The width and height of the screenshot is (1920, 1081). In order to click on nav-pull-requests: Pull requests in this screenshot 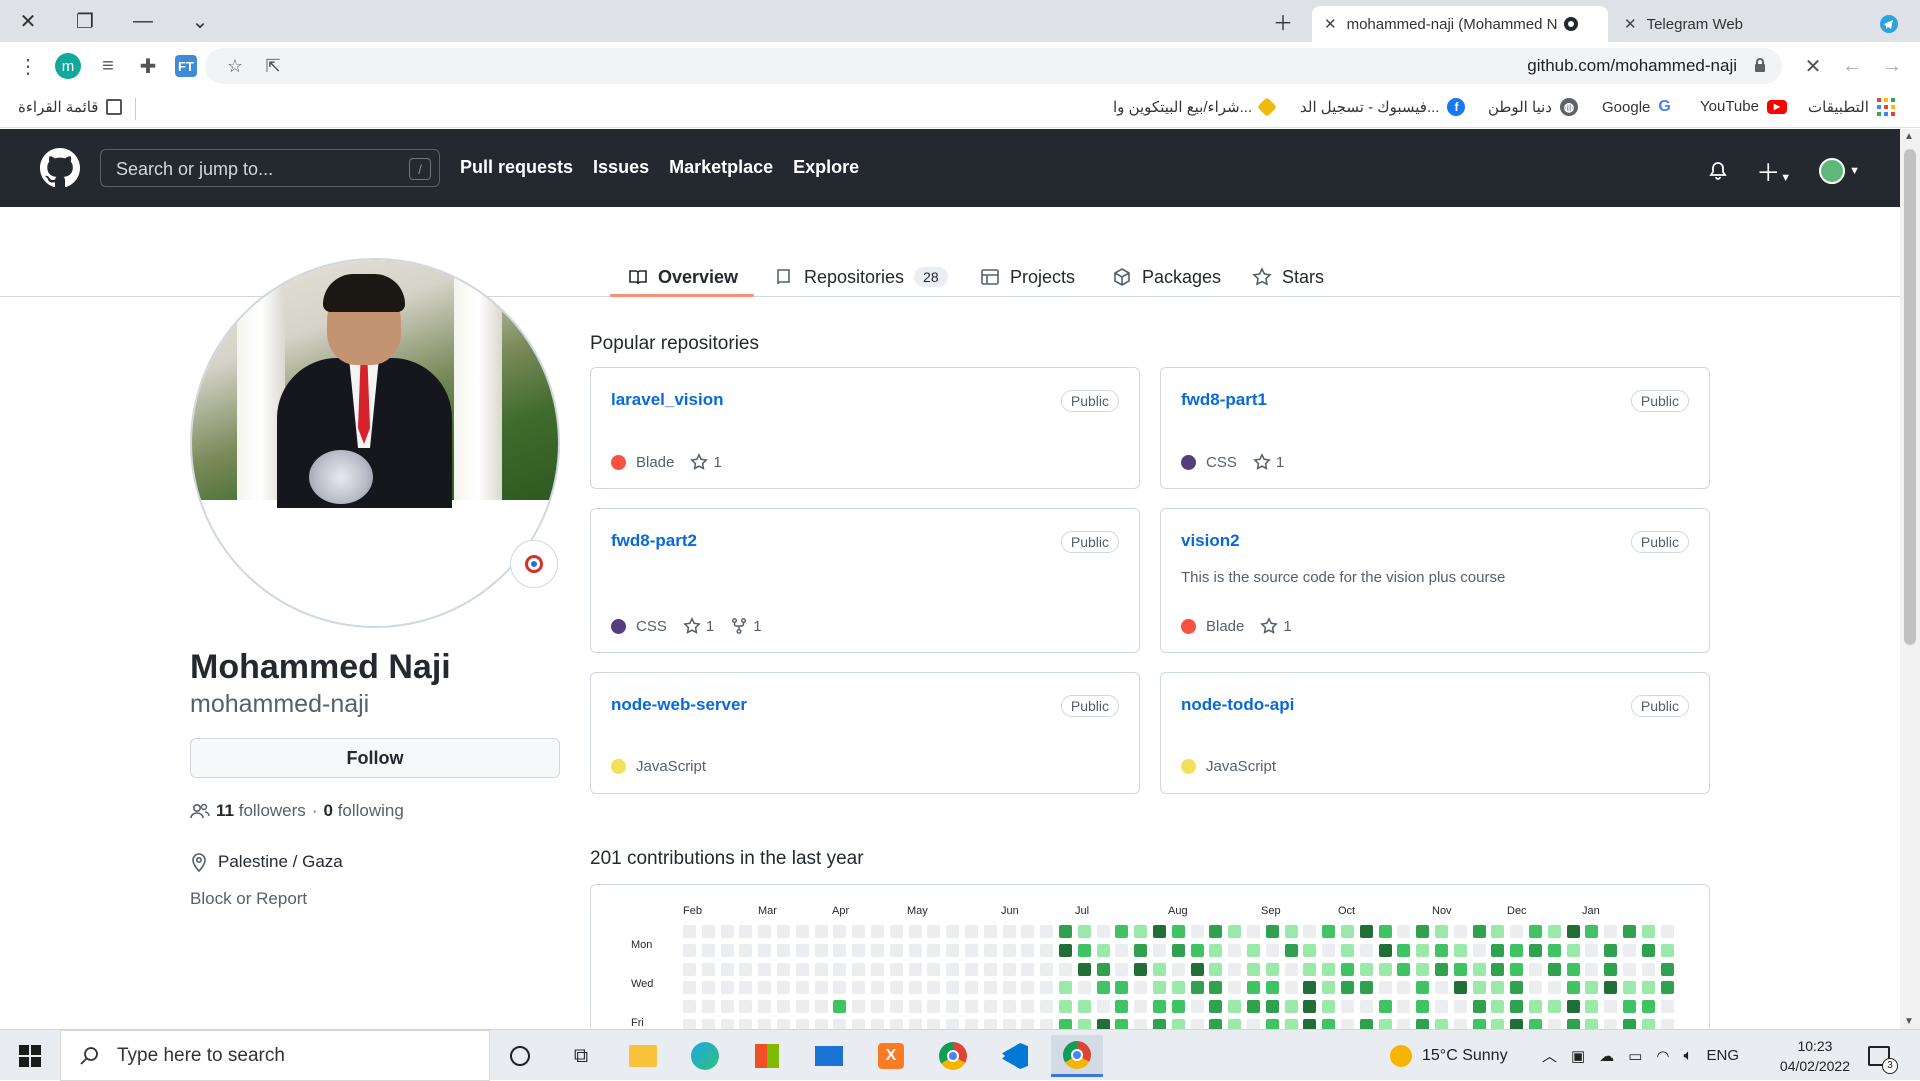, I will do `click(516, 167)`.